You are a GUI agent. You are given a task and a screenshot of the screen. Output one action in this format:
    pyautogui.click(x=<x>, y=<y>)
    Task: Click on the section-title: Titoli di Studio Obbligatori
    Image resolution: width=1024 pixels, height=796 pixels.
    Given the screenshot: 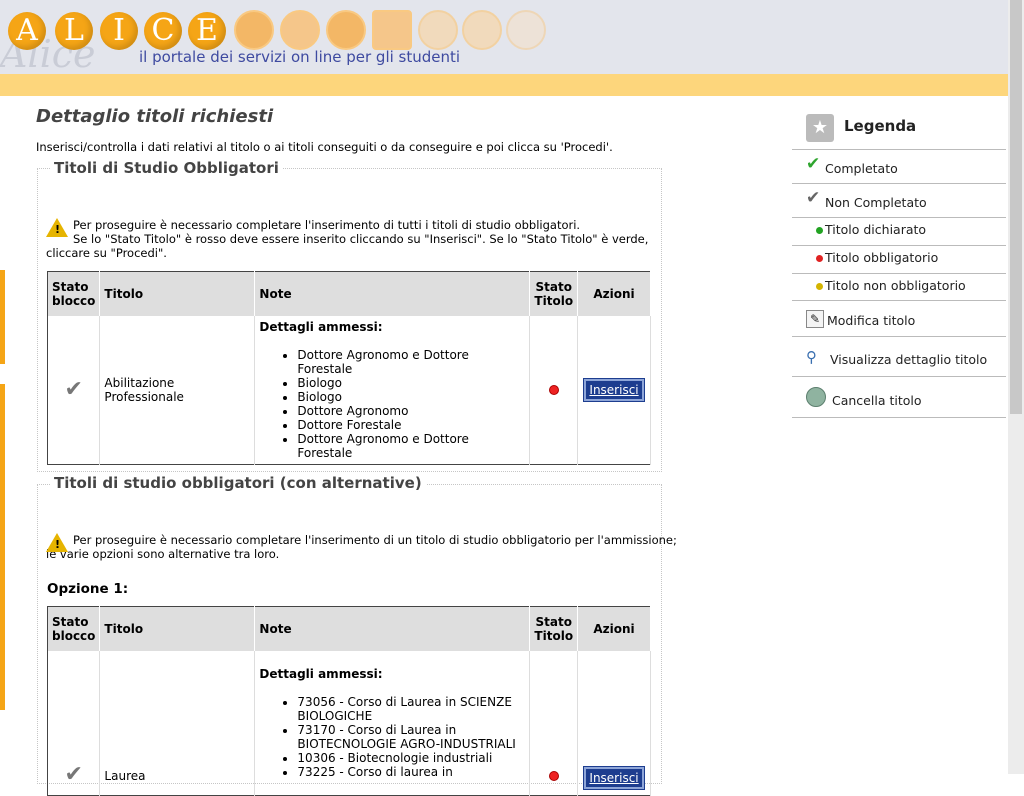 What is the action you would take?
    pyautogui.click(x=166, y=168)
    